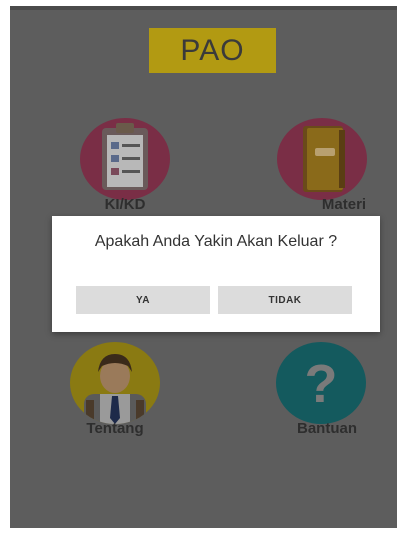 The image size is (406, 534). I want to click on clipboard-icon, so click(125, 159).